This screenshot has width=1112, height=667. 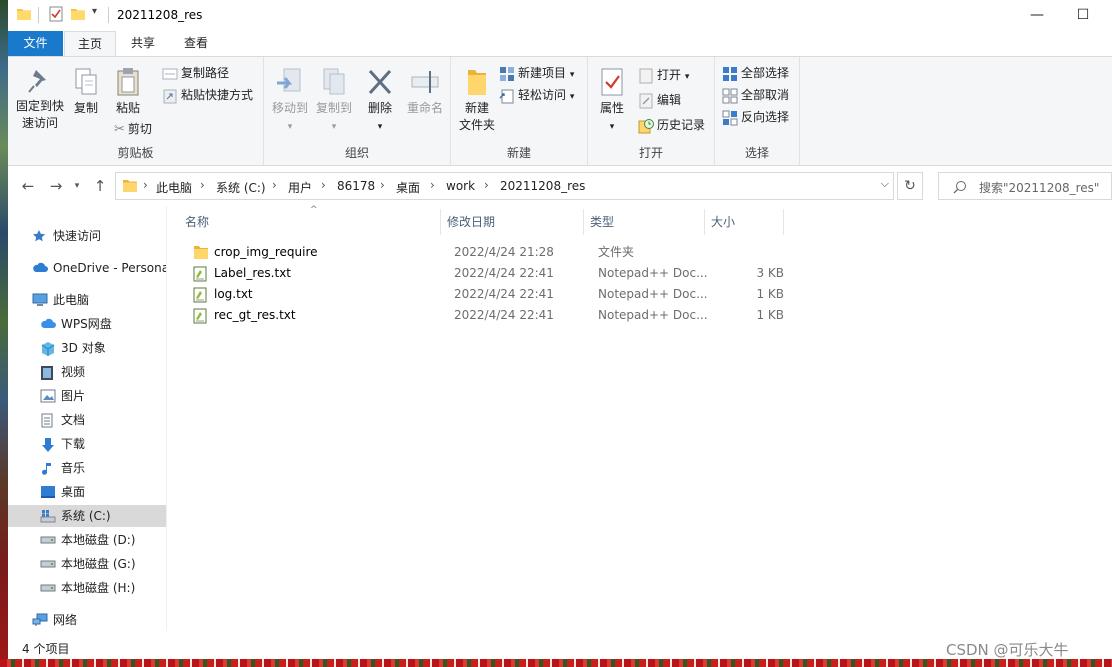 I want to click on minimize-button: —, so click(x=1037, y=15).